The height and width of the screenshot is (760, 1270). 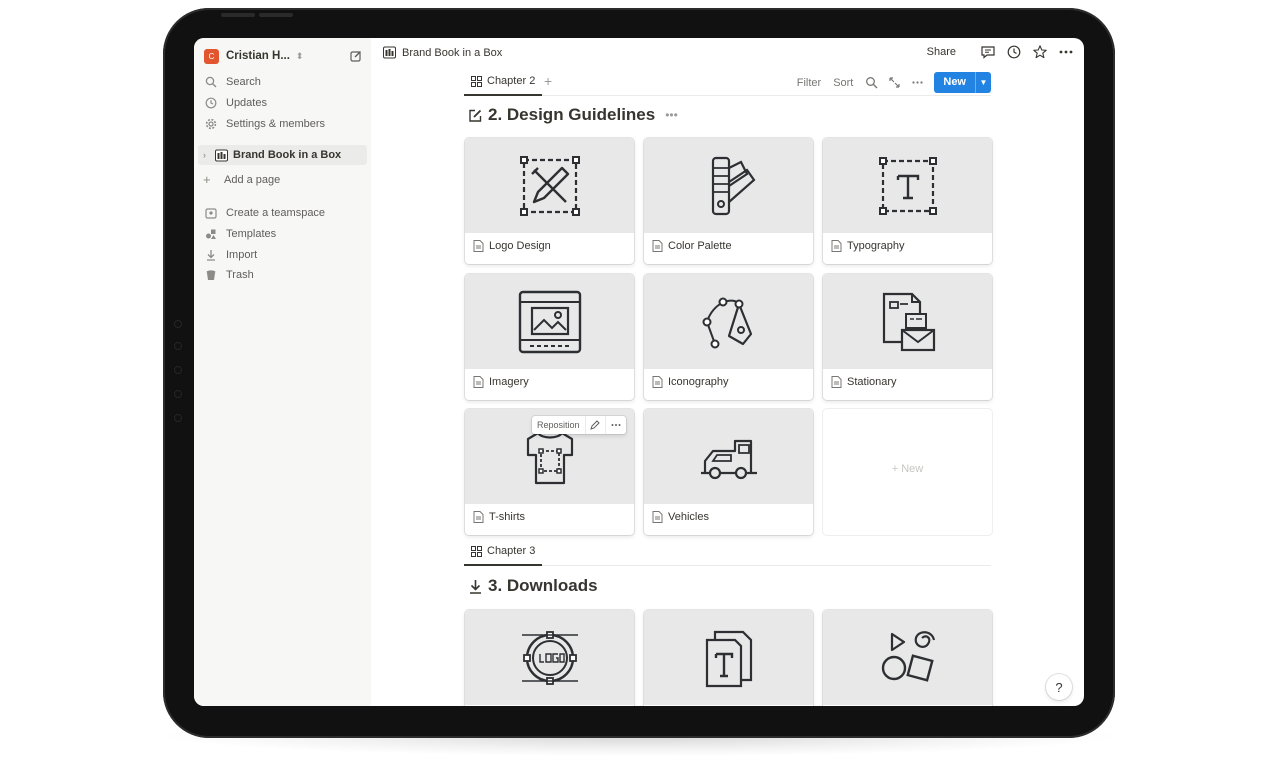 What do you see at coordinates (211, 103) in the screenshot?
I see `clock-icon` at bounding box center [211, 103].